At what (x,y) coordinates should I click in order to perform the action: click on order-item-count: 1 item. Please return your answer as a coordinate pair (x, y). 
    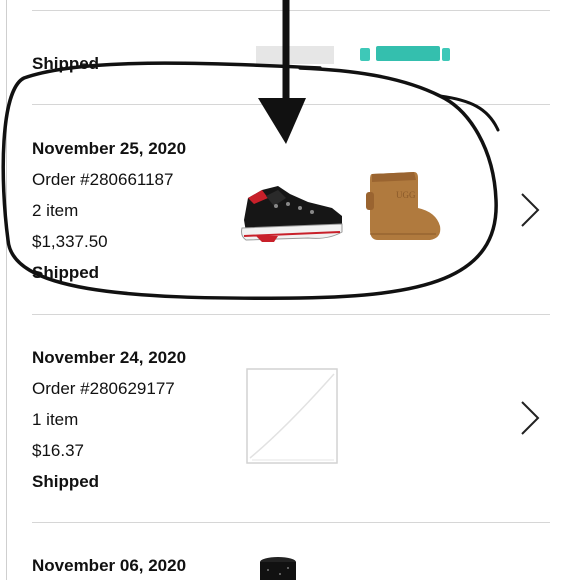
    Looking at the image, I should click on (55, 419).